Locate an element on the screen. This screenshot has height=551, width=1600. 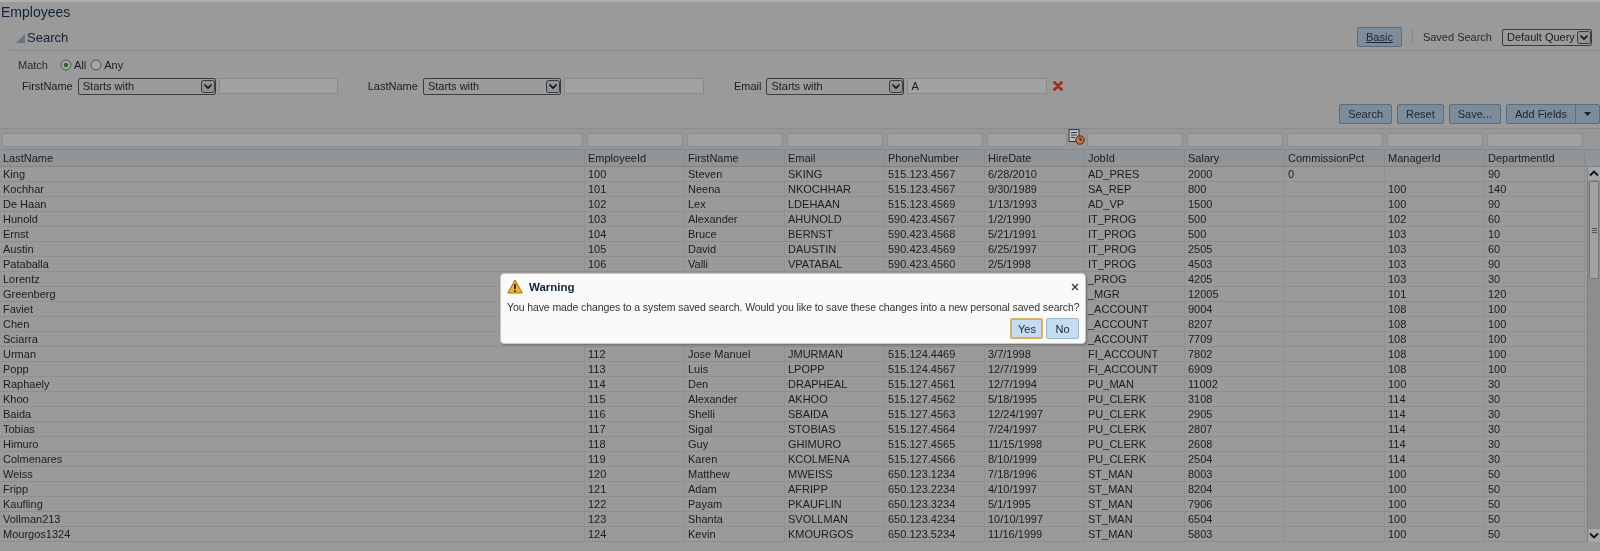
basic-button: Basic is located at coordinates (1379, 37).